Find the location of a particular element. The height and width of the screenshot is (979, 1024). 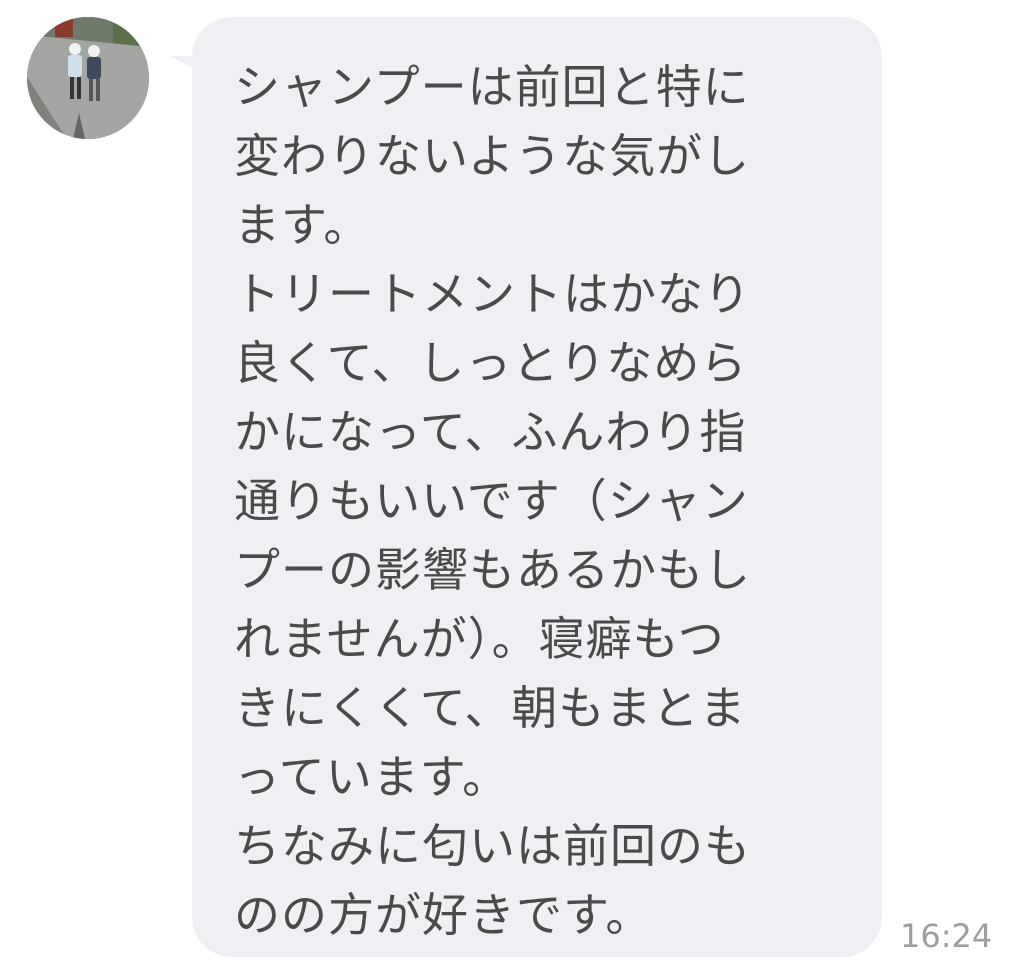

avatar-photo is located at coordinates (88, 78).